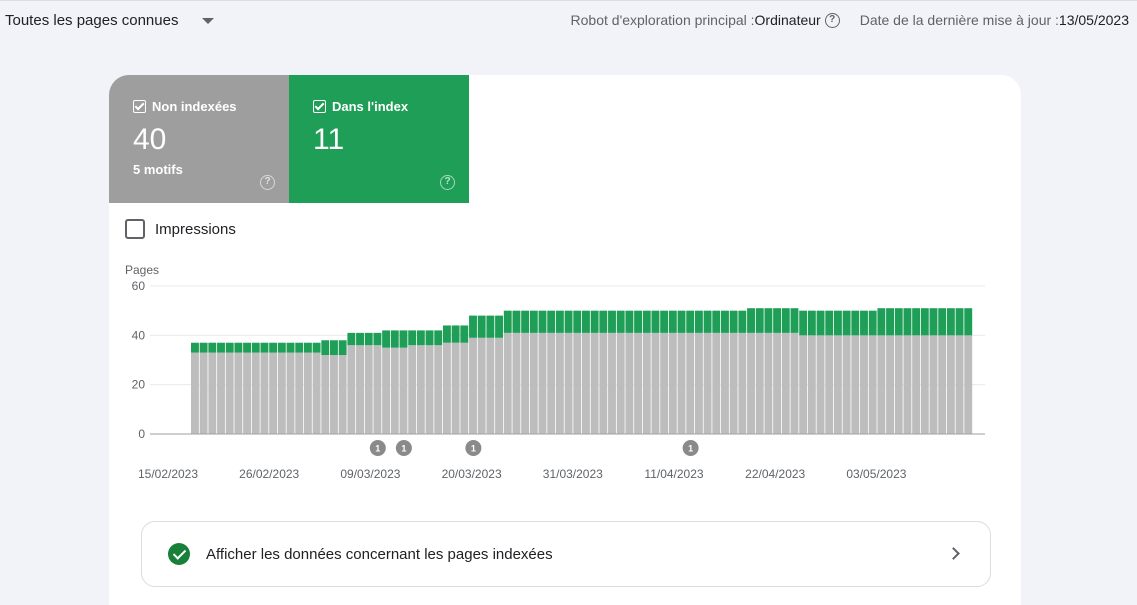 The width and height of the screenshot is (1137, 605). I want to click on help-circle-icon: ?, so click(832, 20).